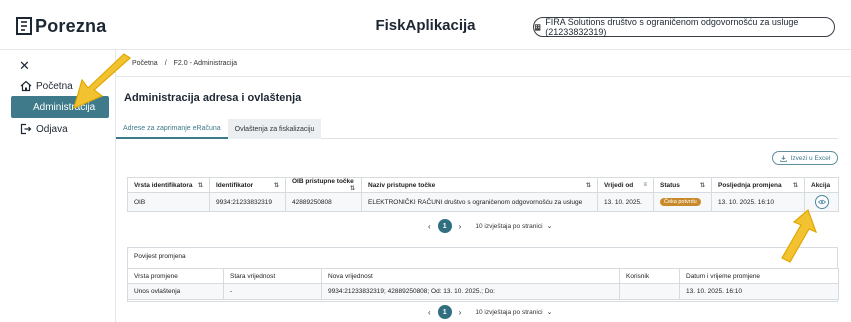 This screenshot has width=851, height=322. What do you see at coordinates (479, 185) in the screenshot?
I see `column-header: Naziv pristupne točke ⇅` at bounding box center [479, 185].